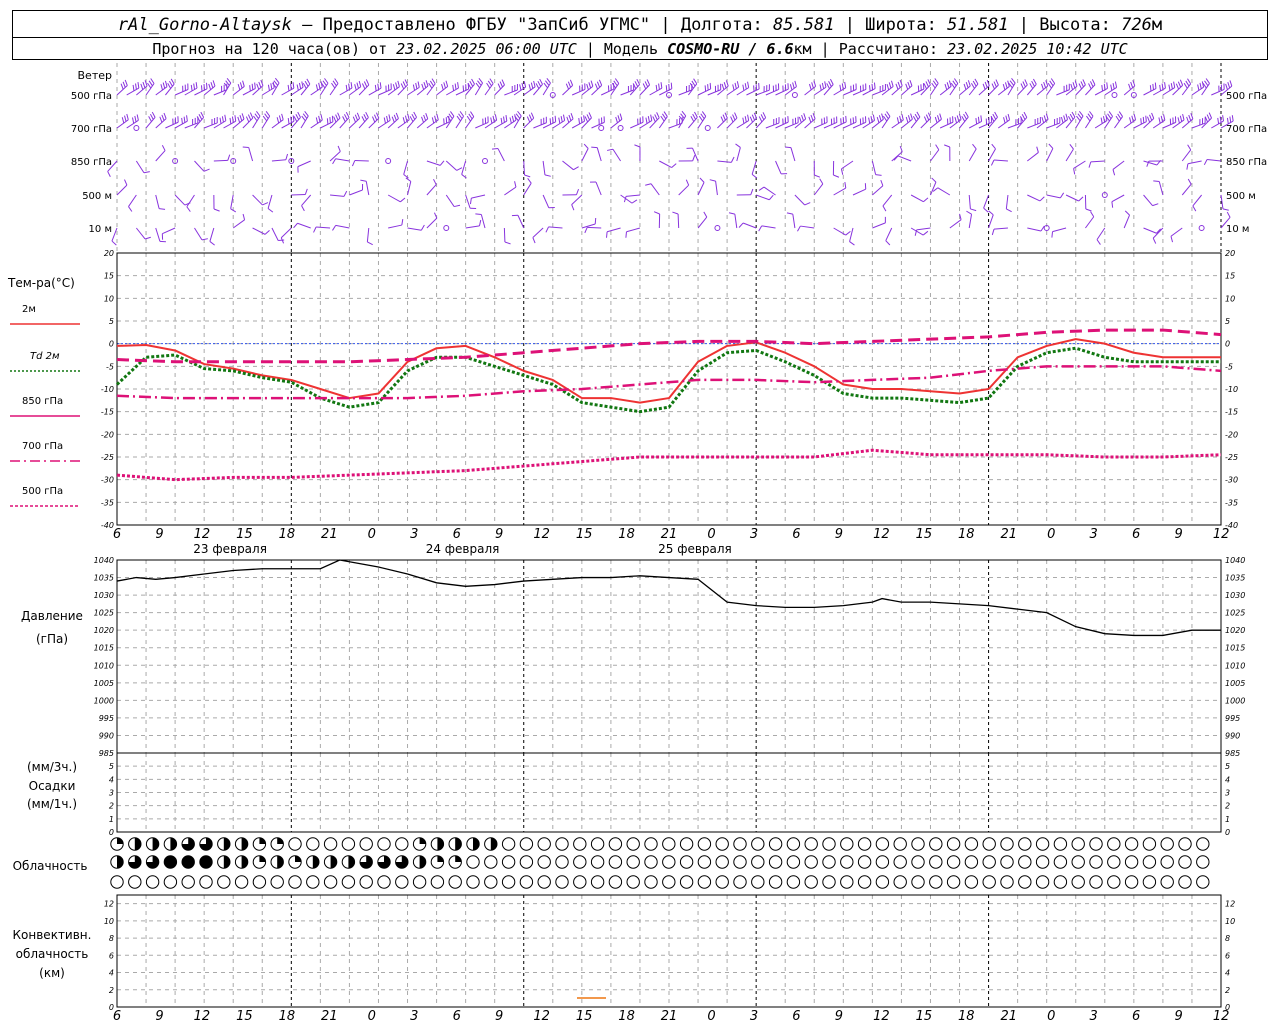 This screenshot has height=1024, width=1280. I want to click on pres-tick-left: 1010, so click(104, 665).